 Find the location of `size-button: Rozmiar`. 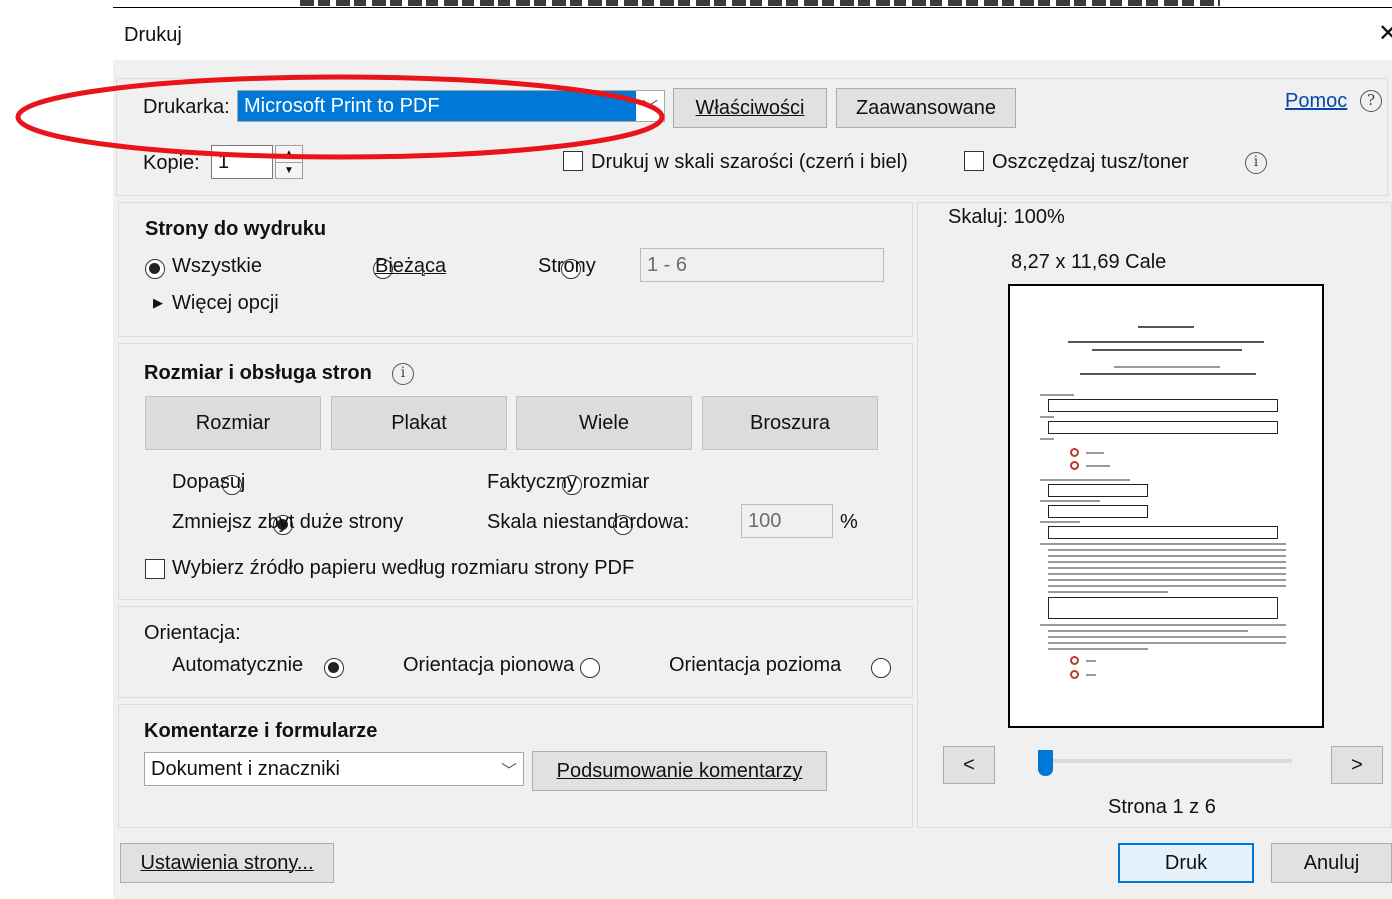

size-button: Rozmiar is located at coordinates (233, 423).